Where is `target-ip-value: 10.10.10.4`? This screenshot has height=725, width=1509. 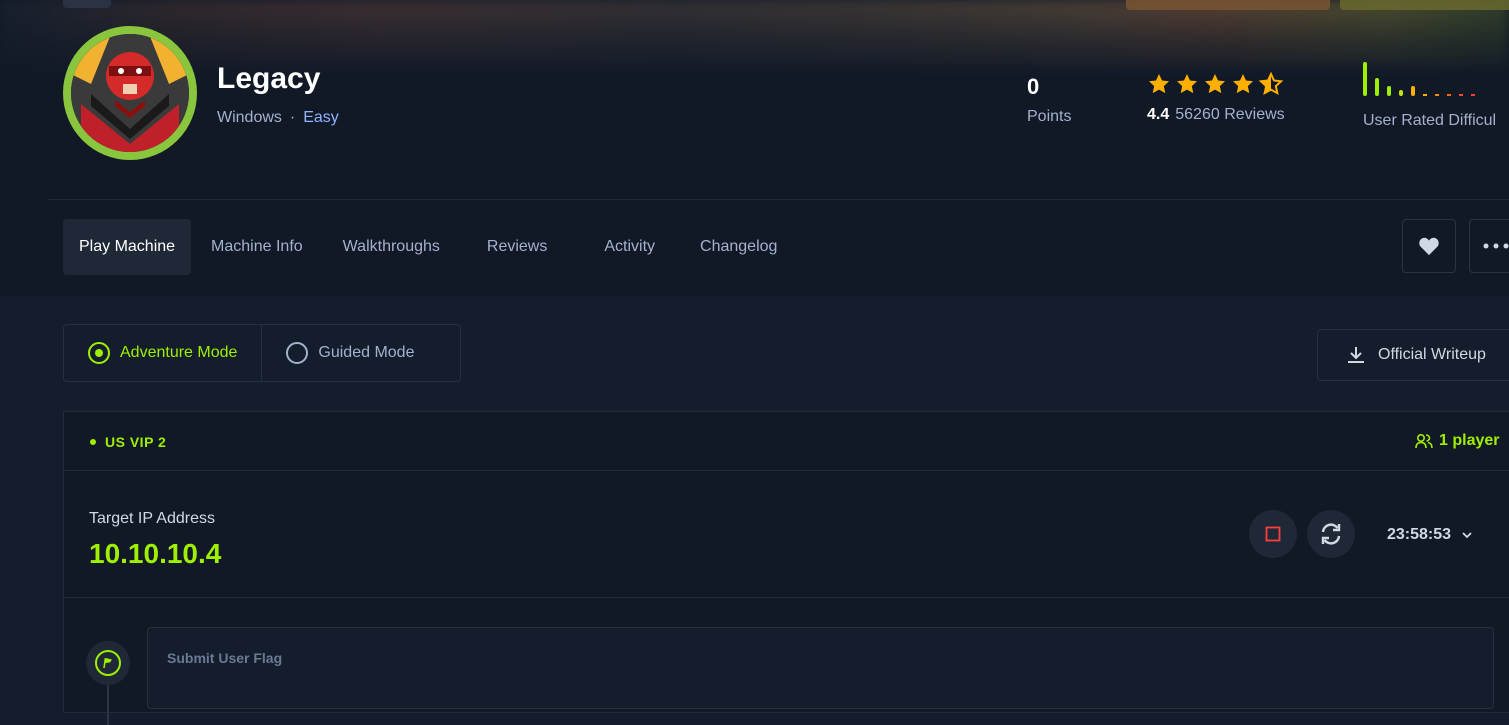
target-ip-value: 10.10.10.4 is located at coordinates (155, 554).